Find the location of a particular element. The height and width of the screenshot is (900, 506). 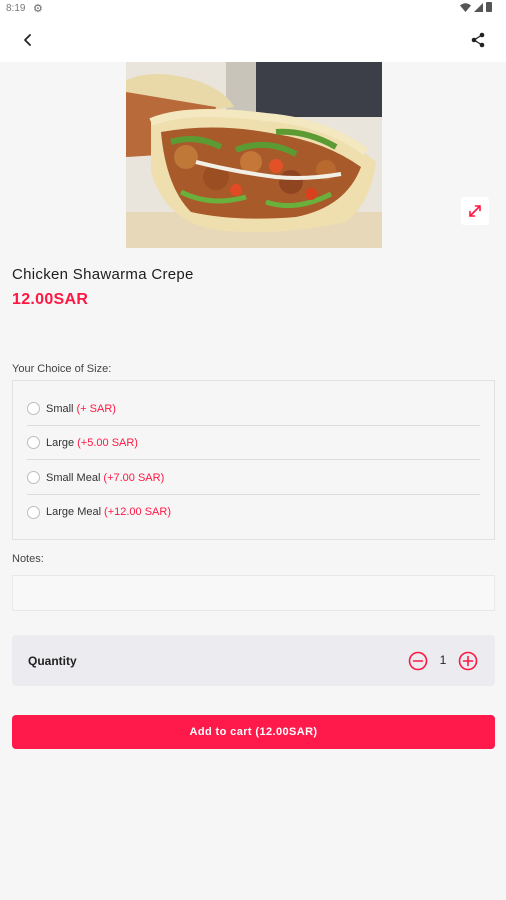

size-option-large-meal: Large Meal (+12.00 SAR) is located at coordinates (253, 512).